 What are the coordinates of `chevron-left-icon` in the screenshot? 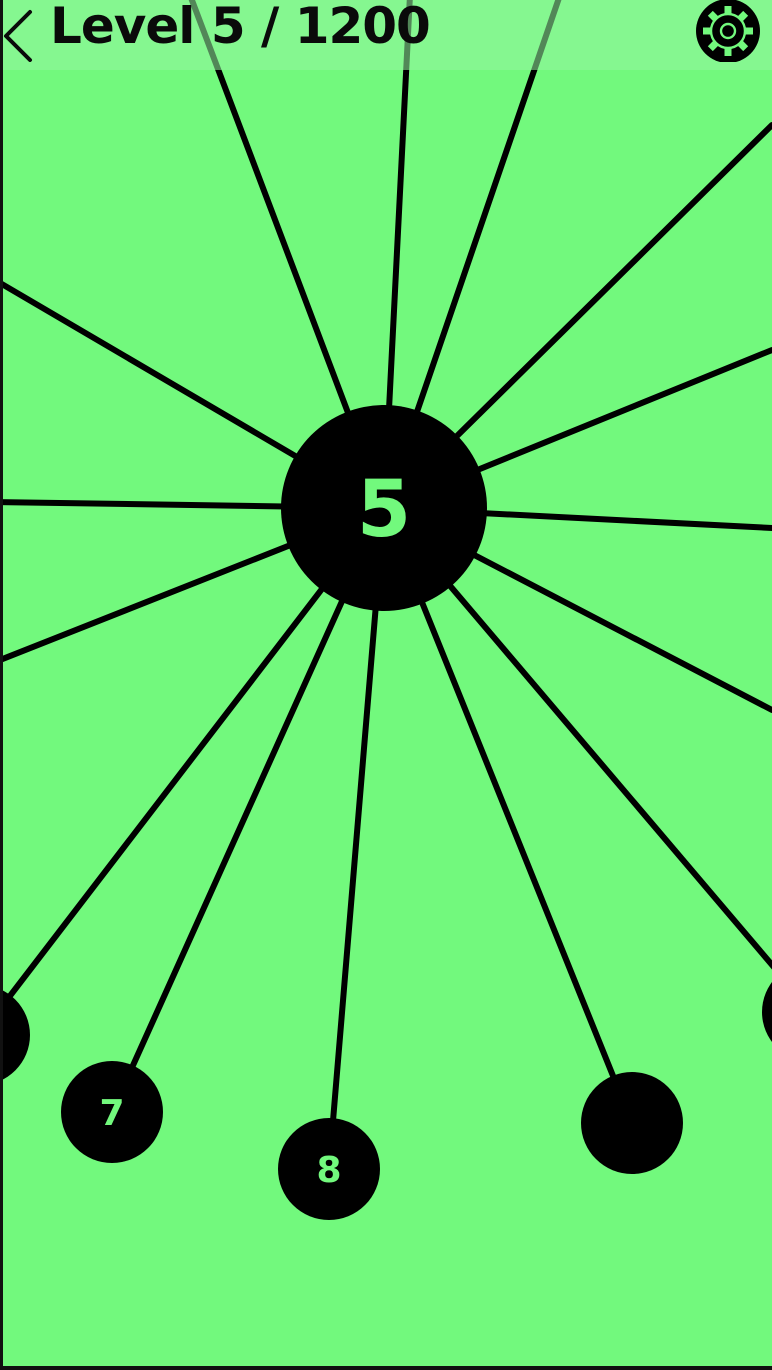 It's located at (18, 36).